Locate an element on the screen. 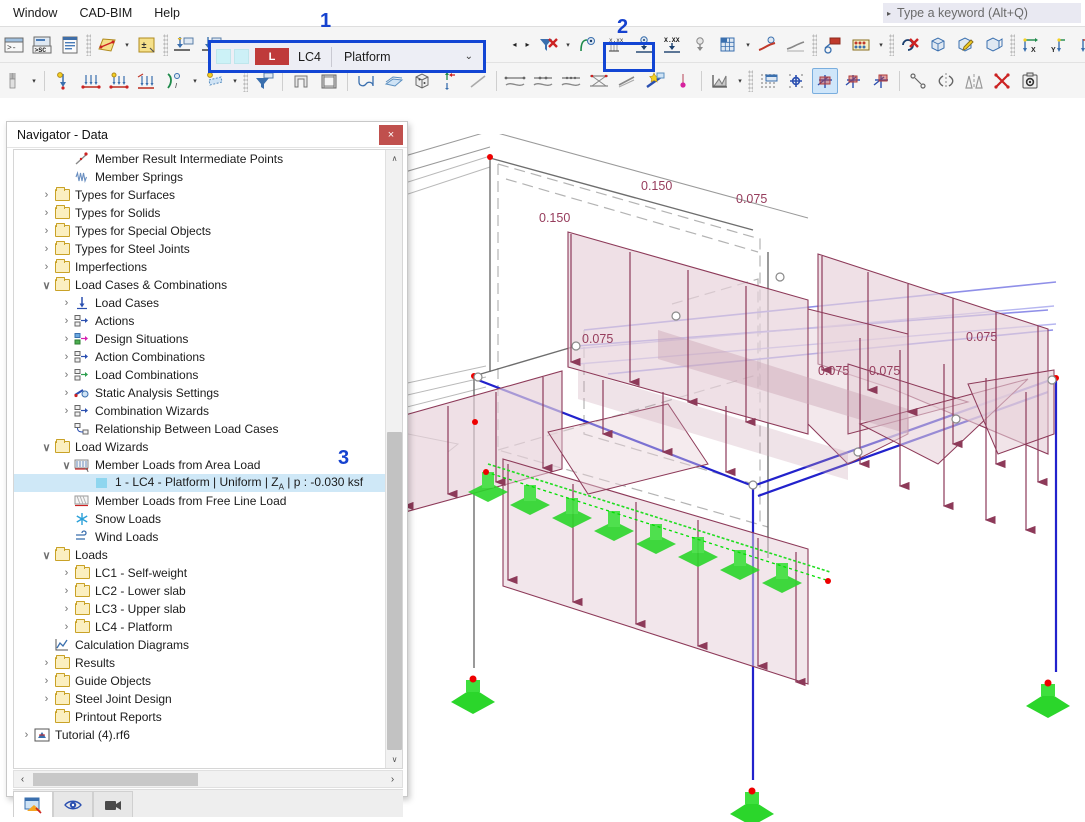 This screenshot has height=822, width=1085. node-point-button is located at coordinates (683, 81).